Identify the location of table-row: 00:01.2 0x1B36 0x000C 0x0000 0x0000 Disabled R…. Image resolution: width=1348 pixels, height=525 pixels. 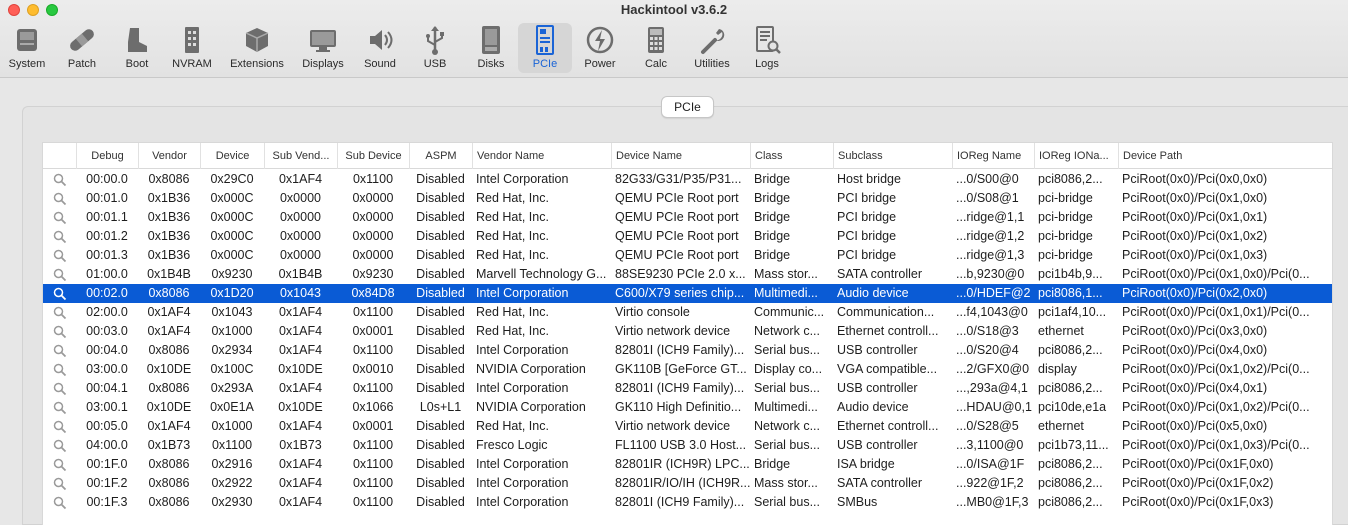
(687, 236).